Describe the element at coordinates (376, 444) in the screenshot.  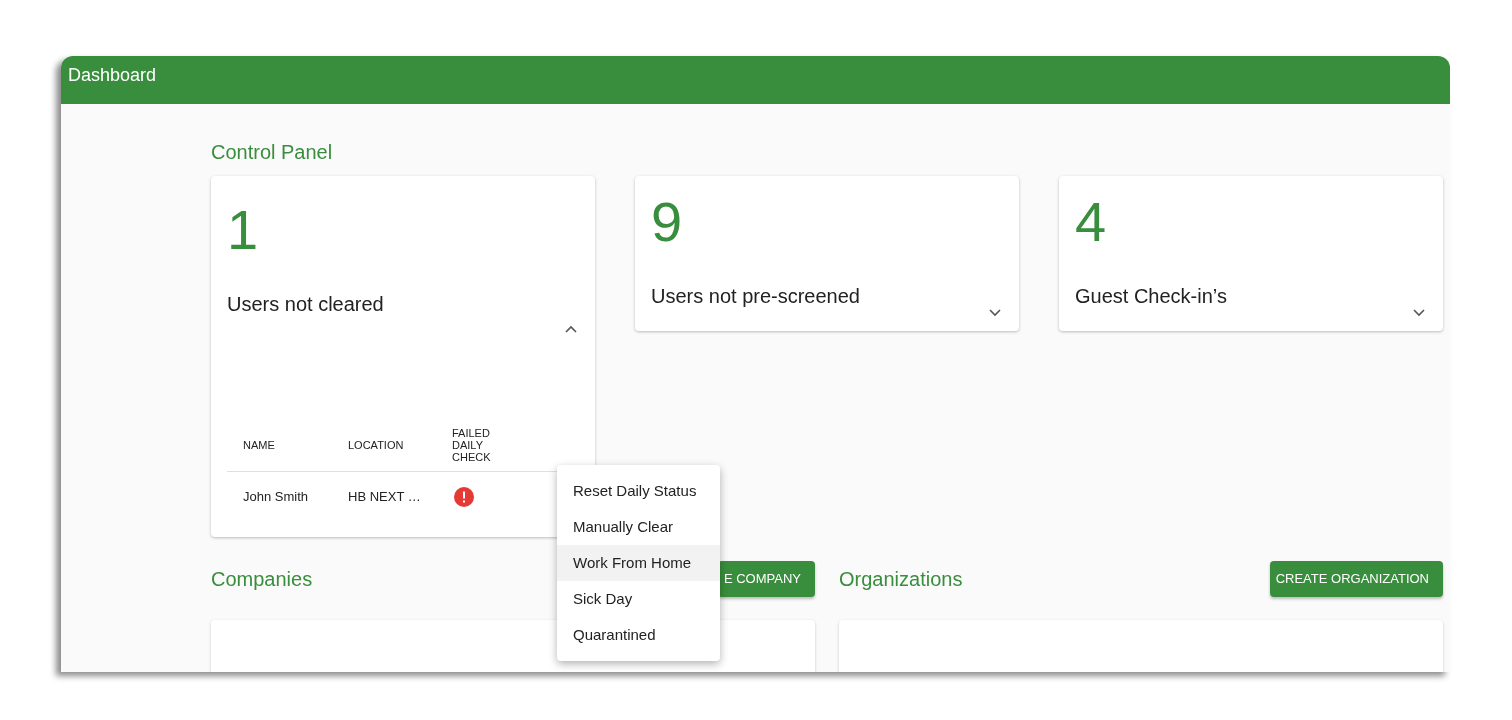
I see `column-header: LOCATION` at that location.